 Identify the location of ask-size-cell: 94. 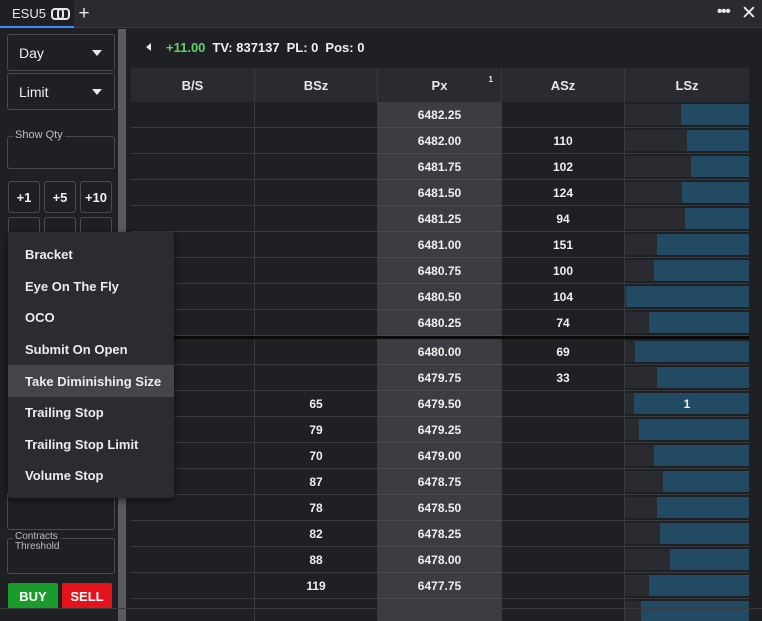
(563, 219).